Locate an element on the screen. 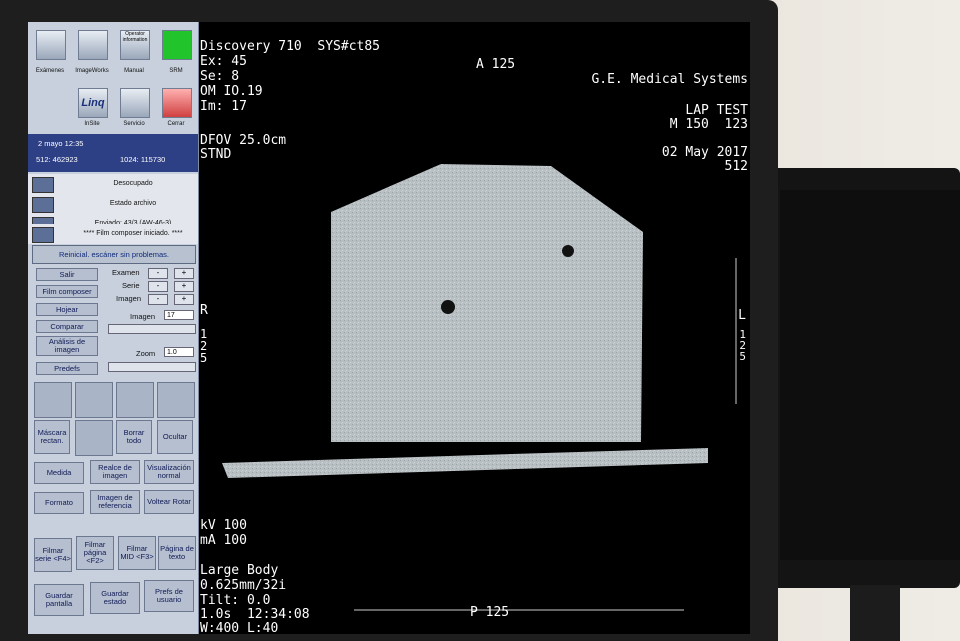 This screenshot has width=960, height=641. tilt-value: Tilt: 0.0 is located at coordinates (235, 600).